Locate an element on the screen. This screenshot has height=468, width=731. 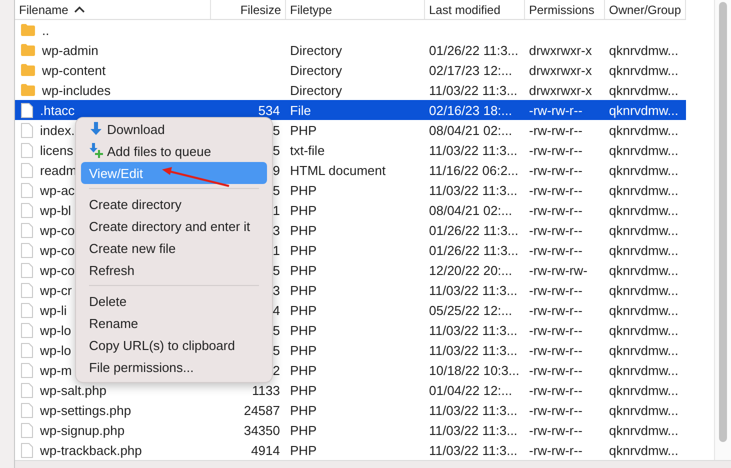
menu-item: Create directory is located at coordinates (174, 204).